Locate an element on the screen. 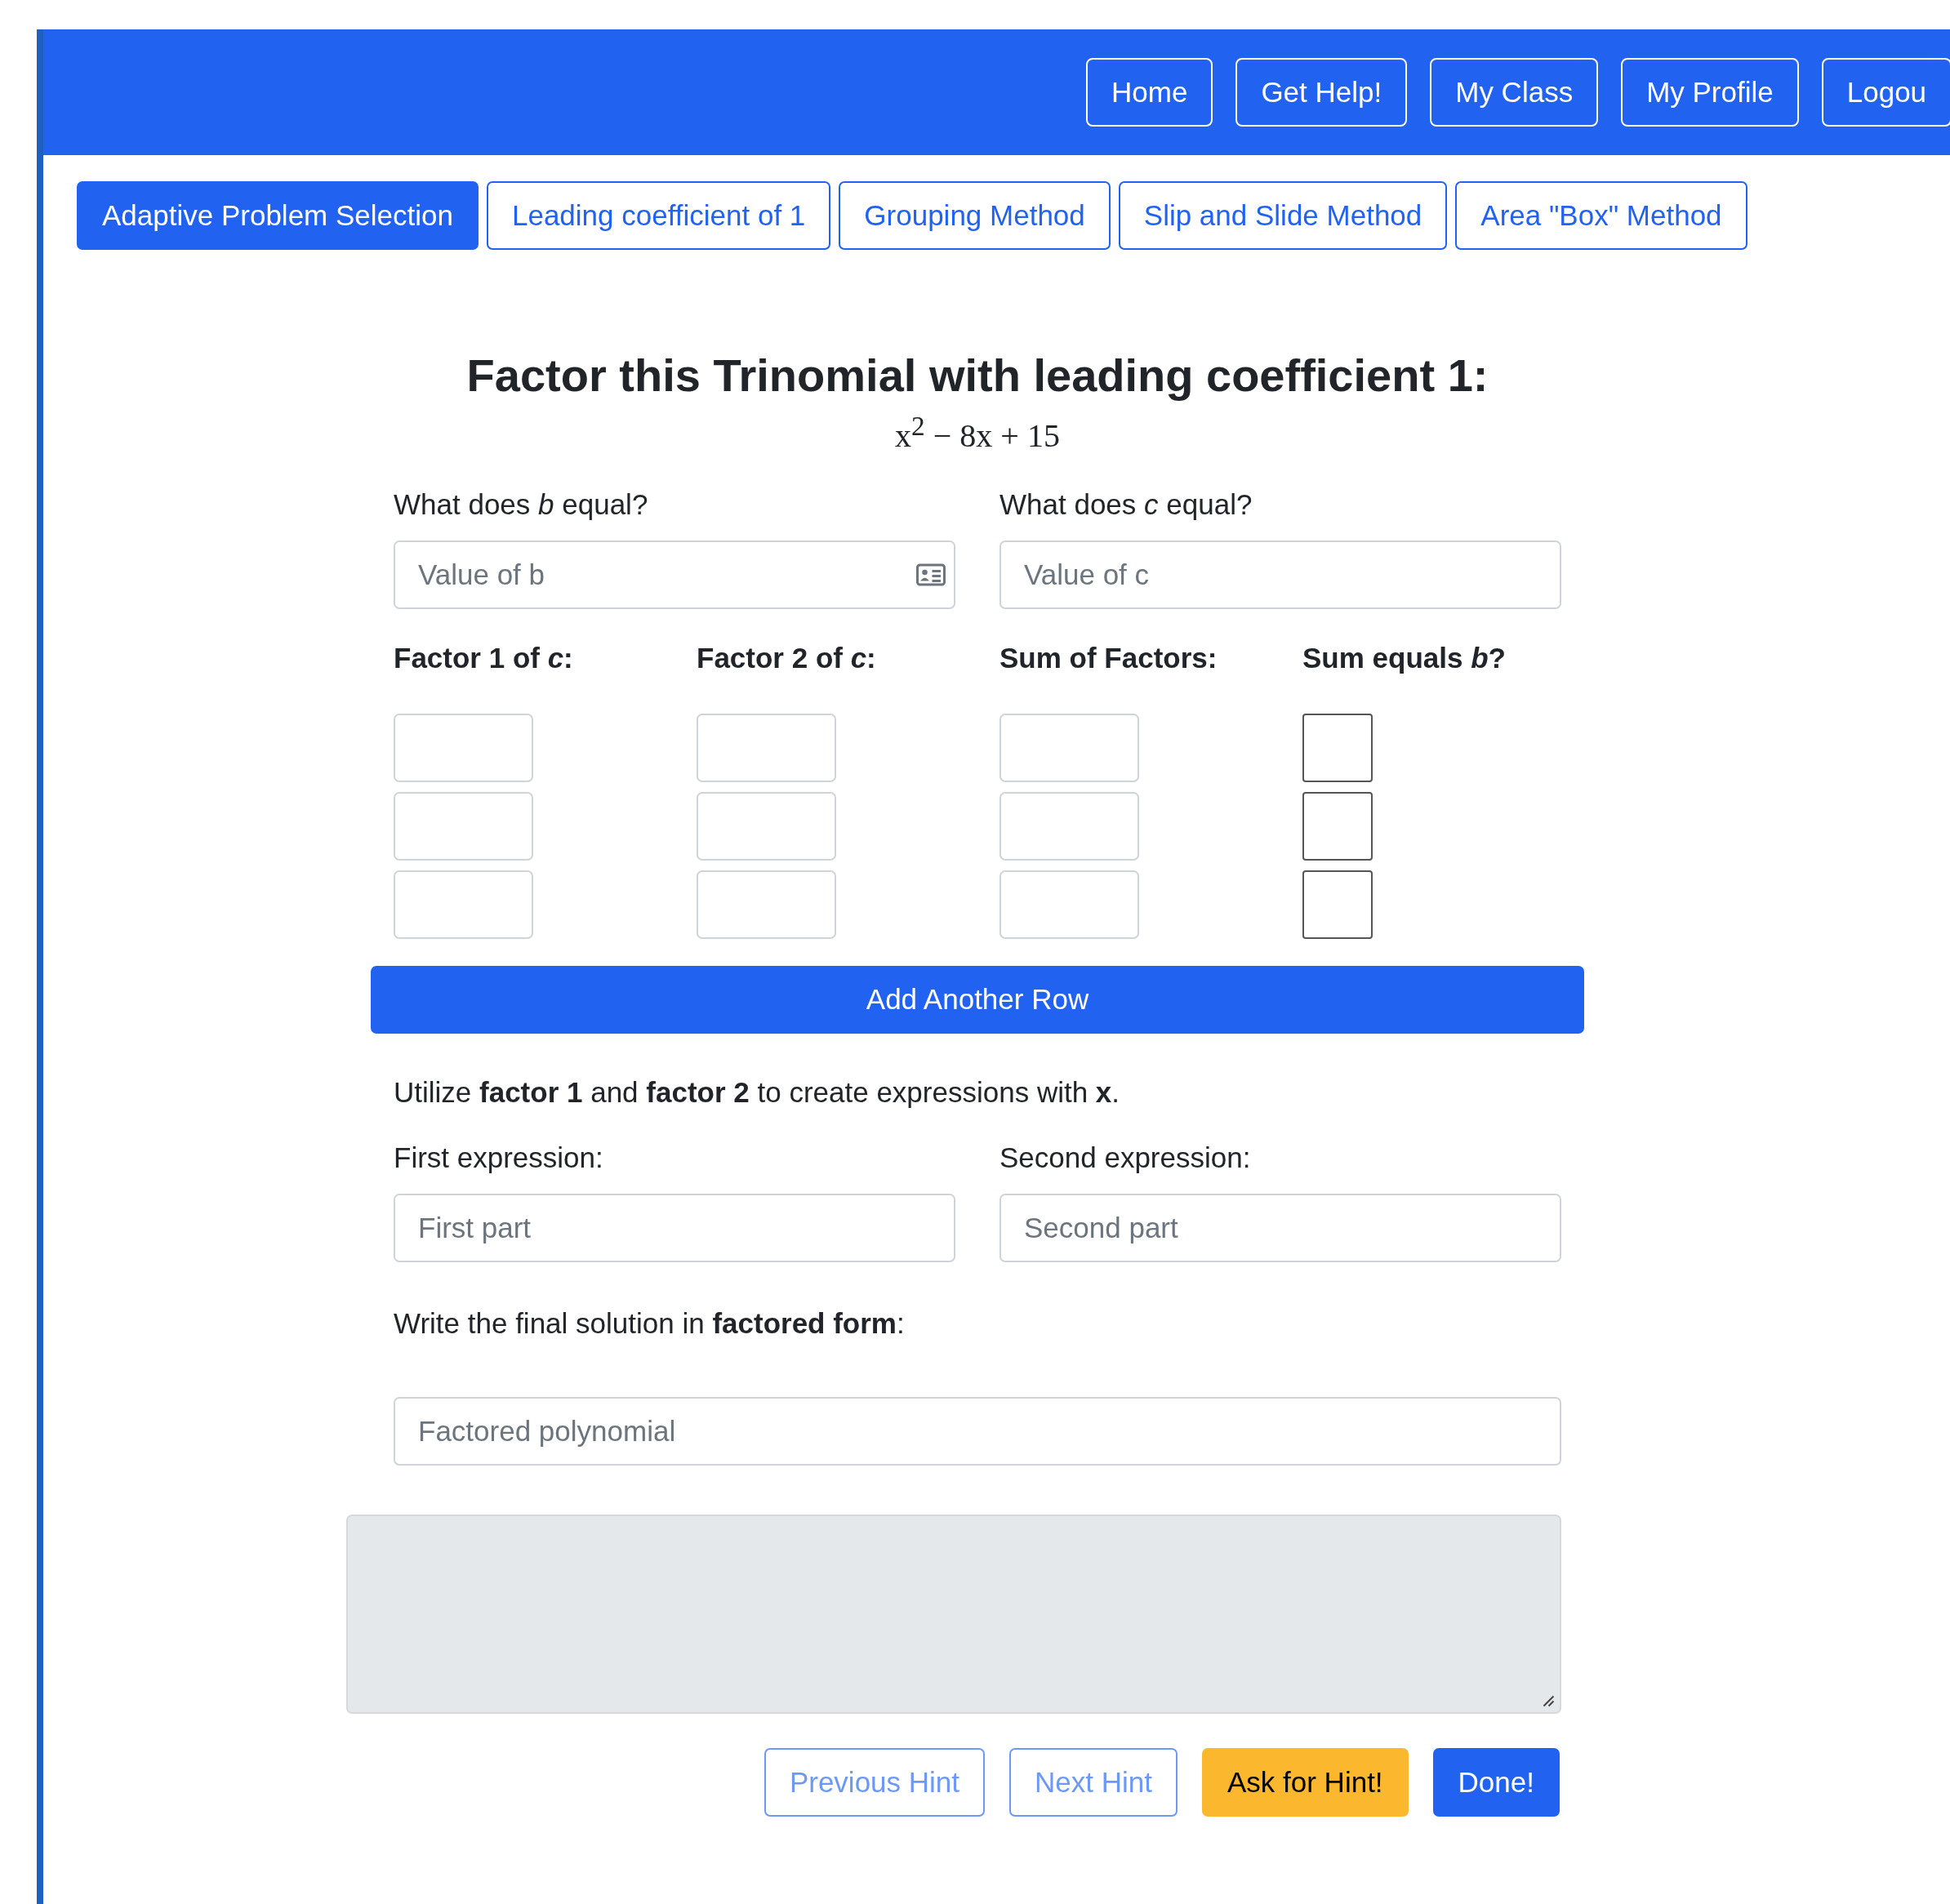  nav-button: My Profile is located at coordinates (1710, 93).